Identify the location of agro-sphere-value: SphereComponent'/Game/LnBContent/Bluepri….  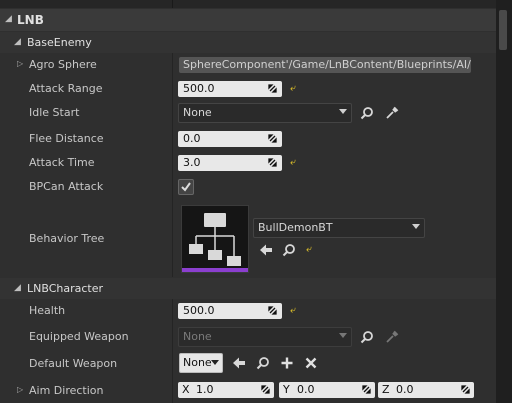
(325, 65).